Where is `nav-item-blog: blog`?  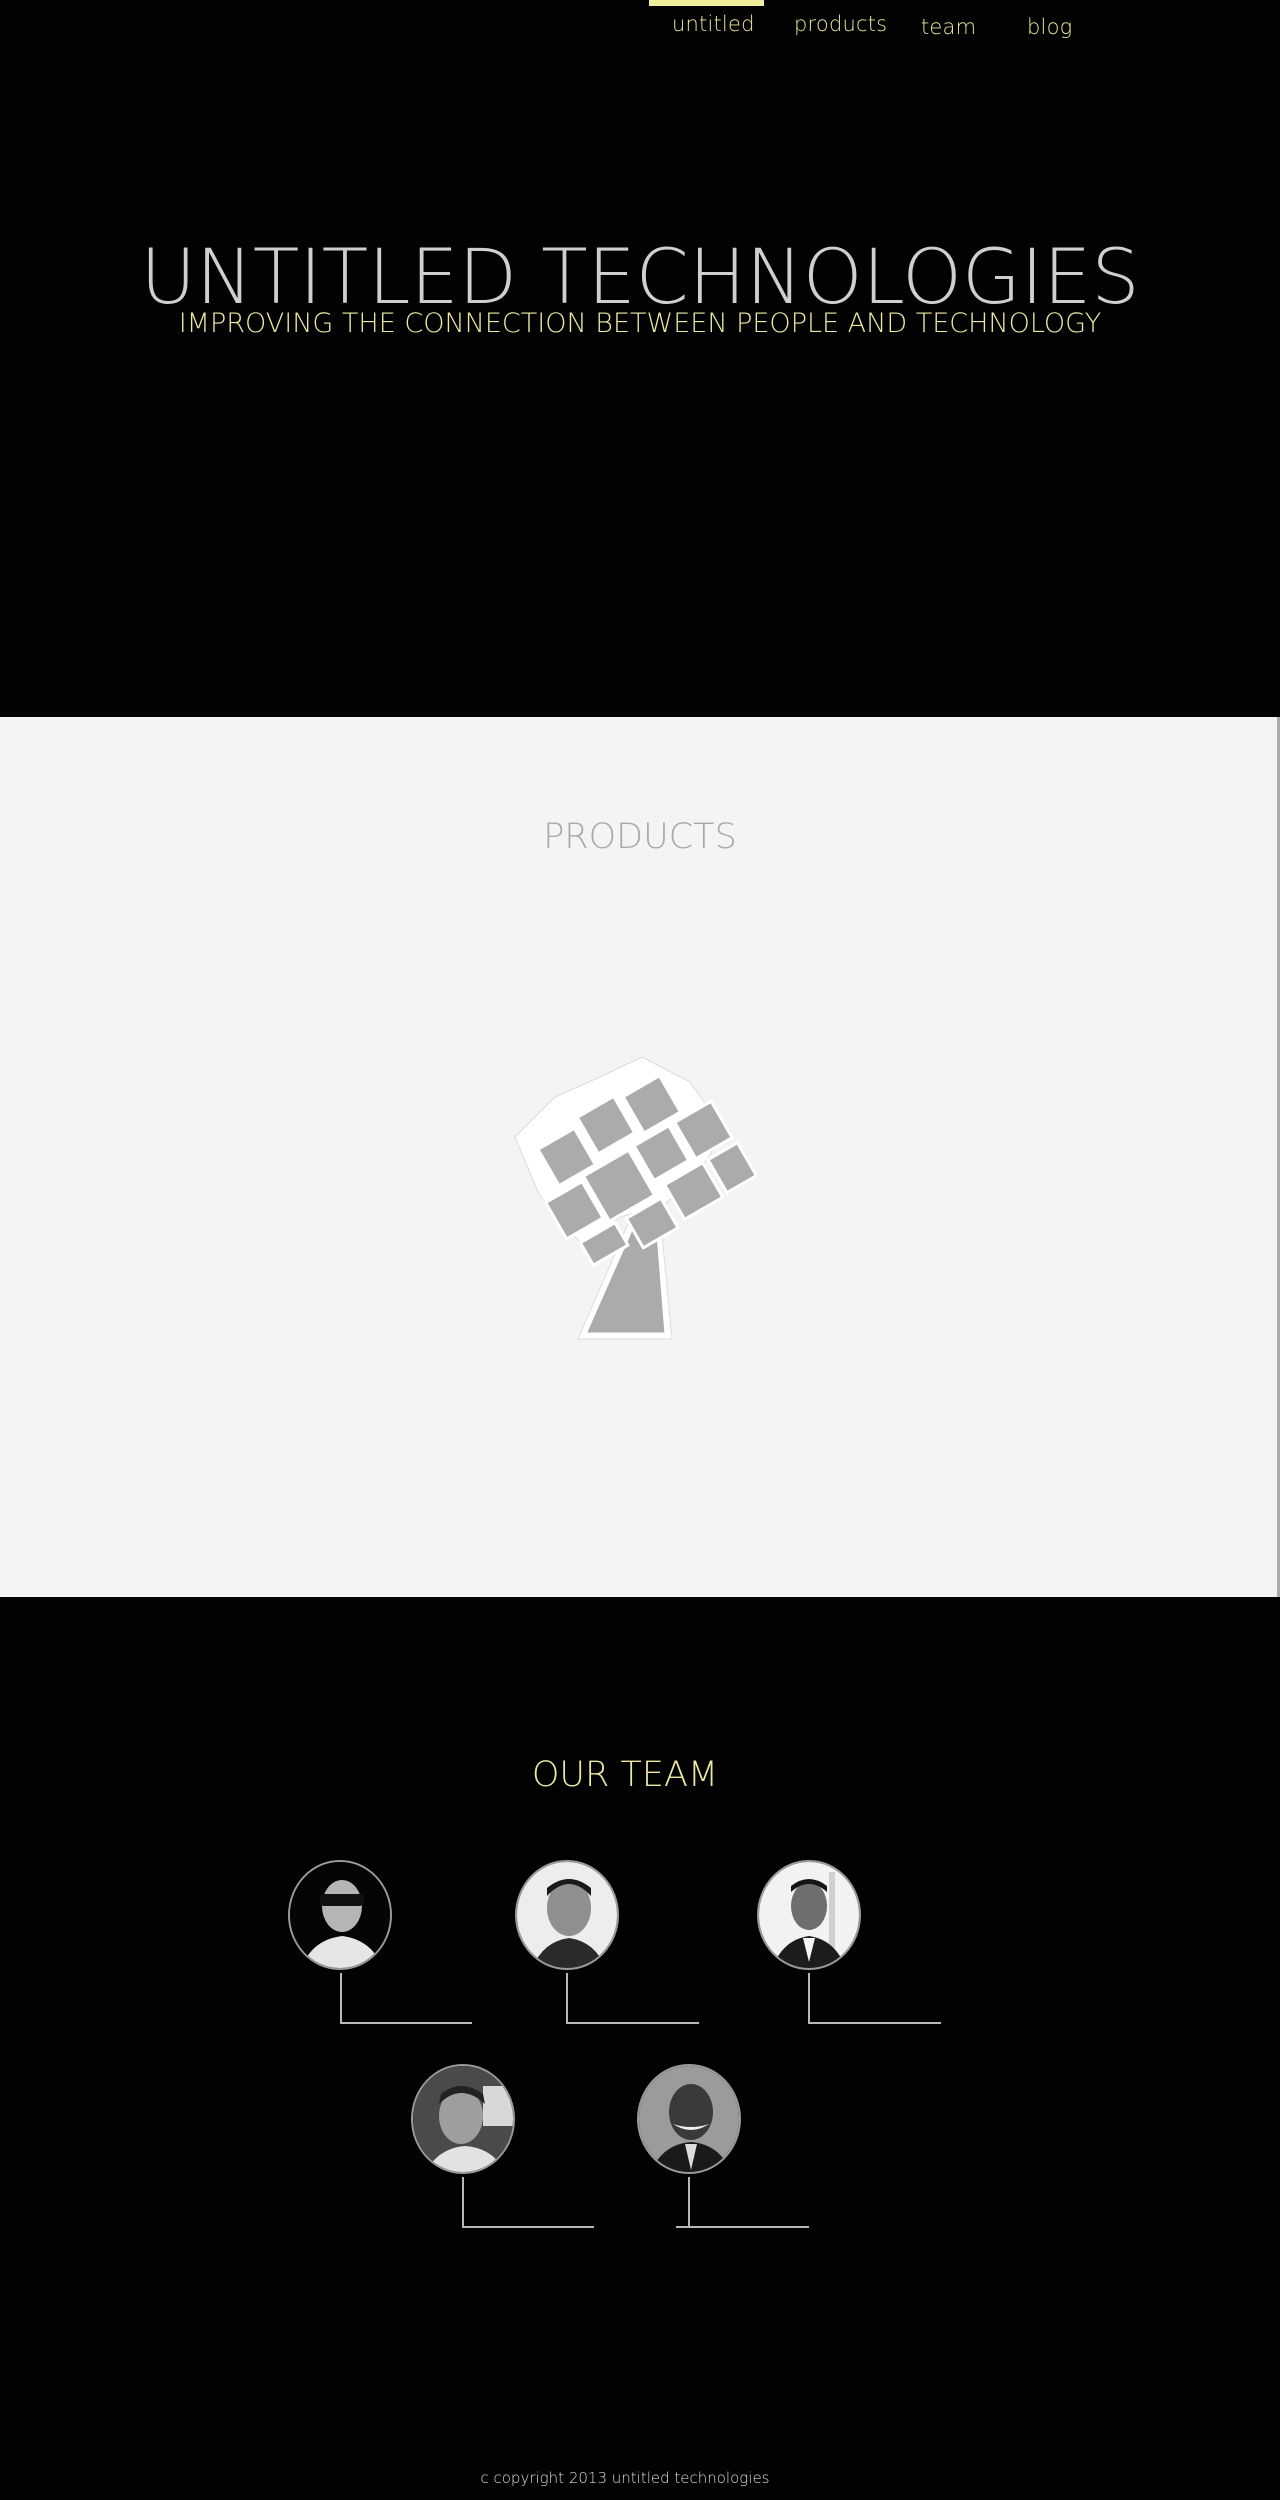 nav-item-blog: blog is located at coordinates (1049, 27).